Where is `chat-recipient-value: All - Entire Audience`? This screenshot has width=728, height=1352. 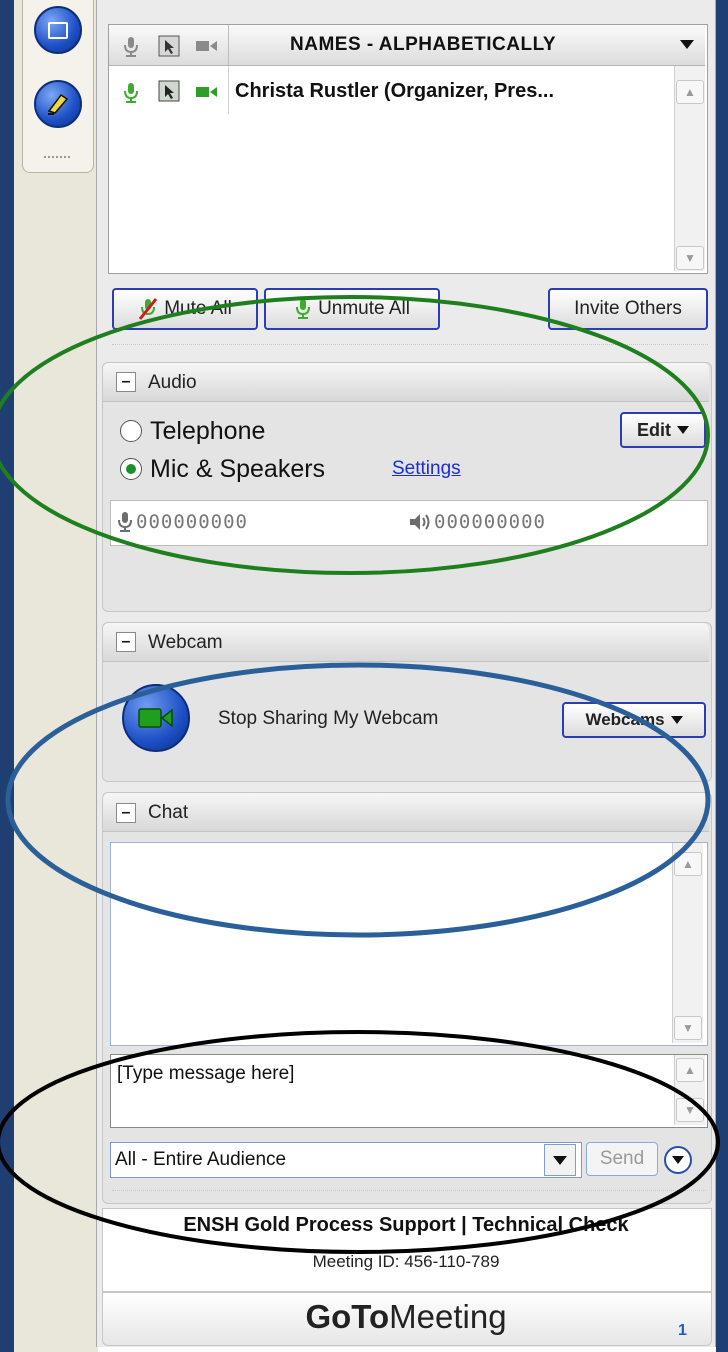
chat-recipient-value: All - Entire Audience is located at coordinates (201, 1159).